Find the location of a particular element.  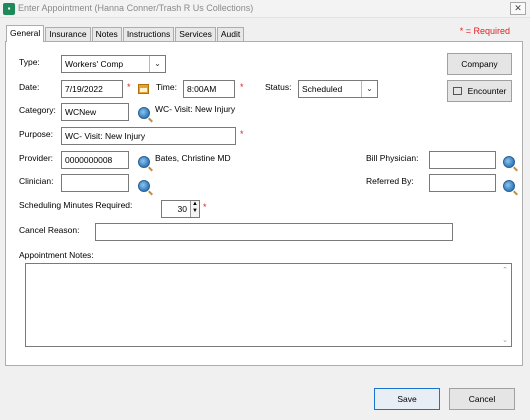

date-required-marker: * is located at coordinates (129, 87).